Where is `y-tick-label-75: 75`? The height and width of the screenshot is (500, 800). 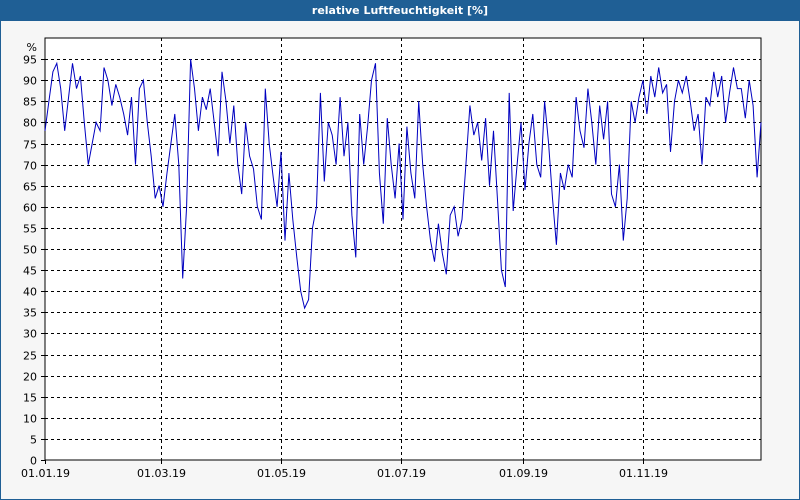
y-tick-label-75: 75 is located at coordinates (30, 145).